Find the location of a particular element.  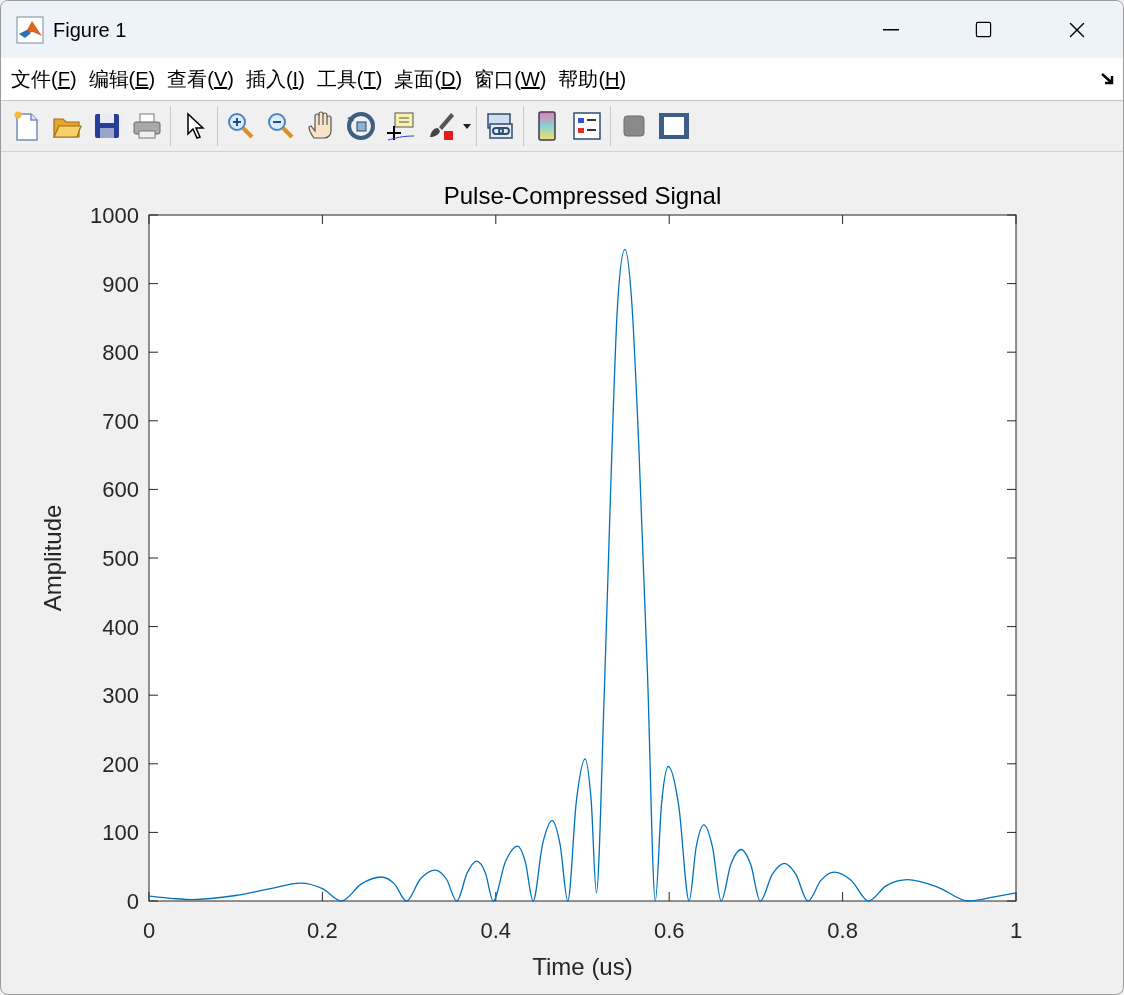

x-tick-label: 0.4 is located at coordinates (496, 930).